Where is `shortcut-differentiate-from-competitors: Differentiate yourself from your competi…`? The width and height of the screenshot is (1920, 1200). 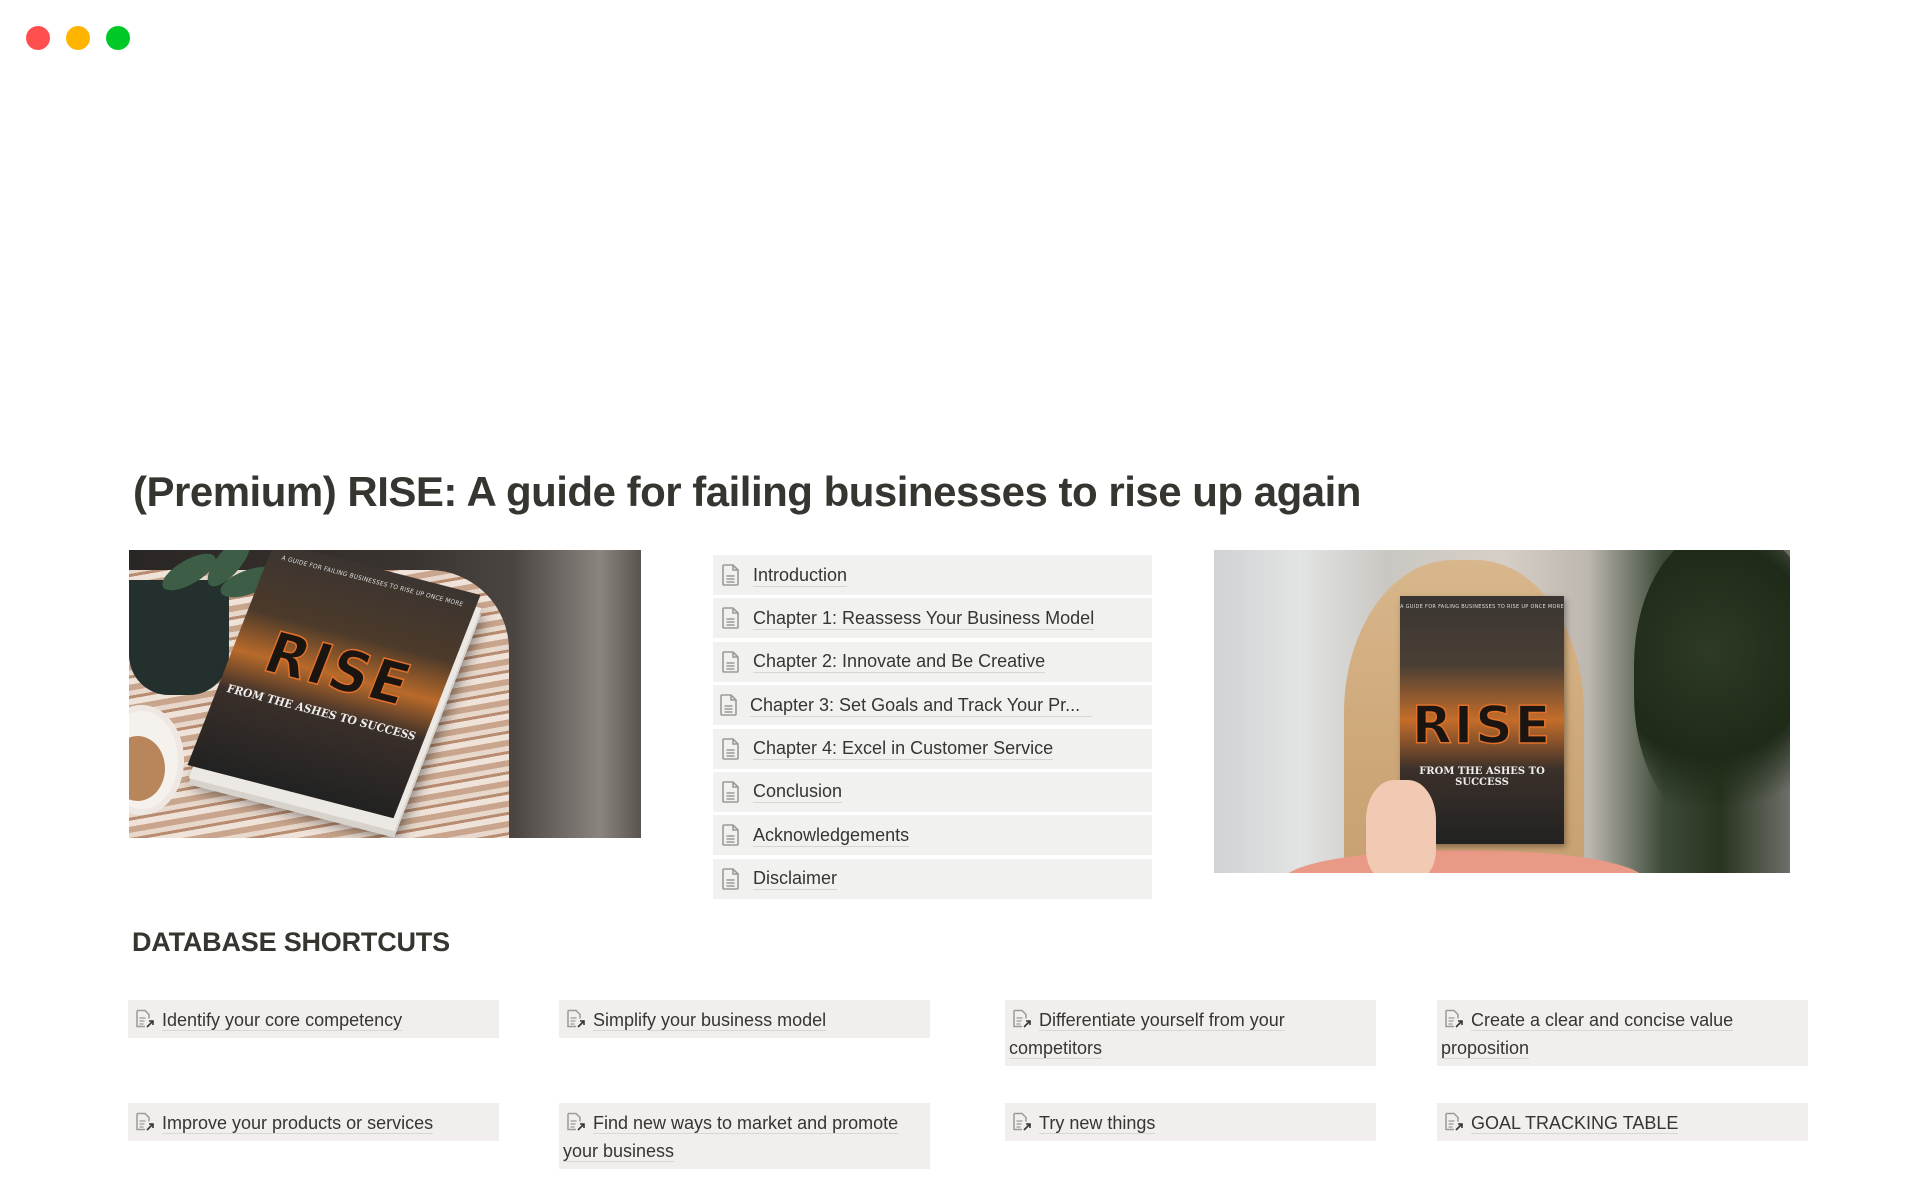 shortcut-differentiate-from-competitors: Differentiate yourself from your competi… is located at coordinates (1190, 1033).